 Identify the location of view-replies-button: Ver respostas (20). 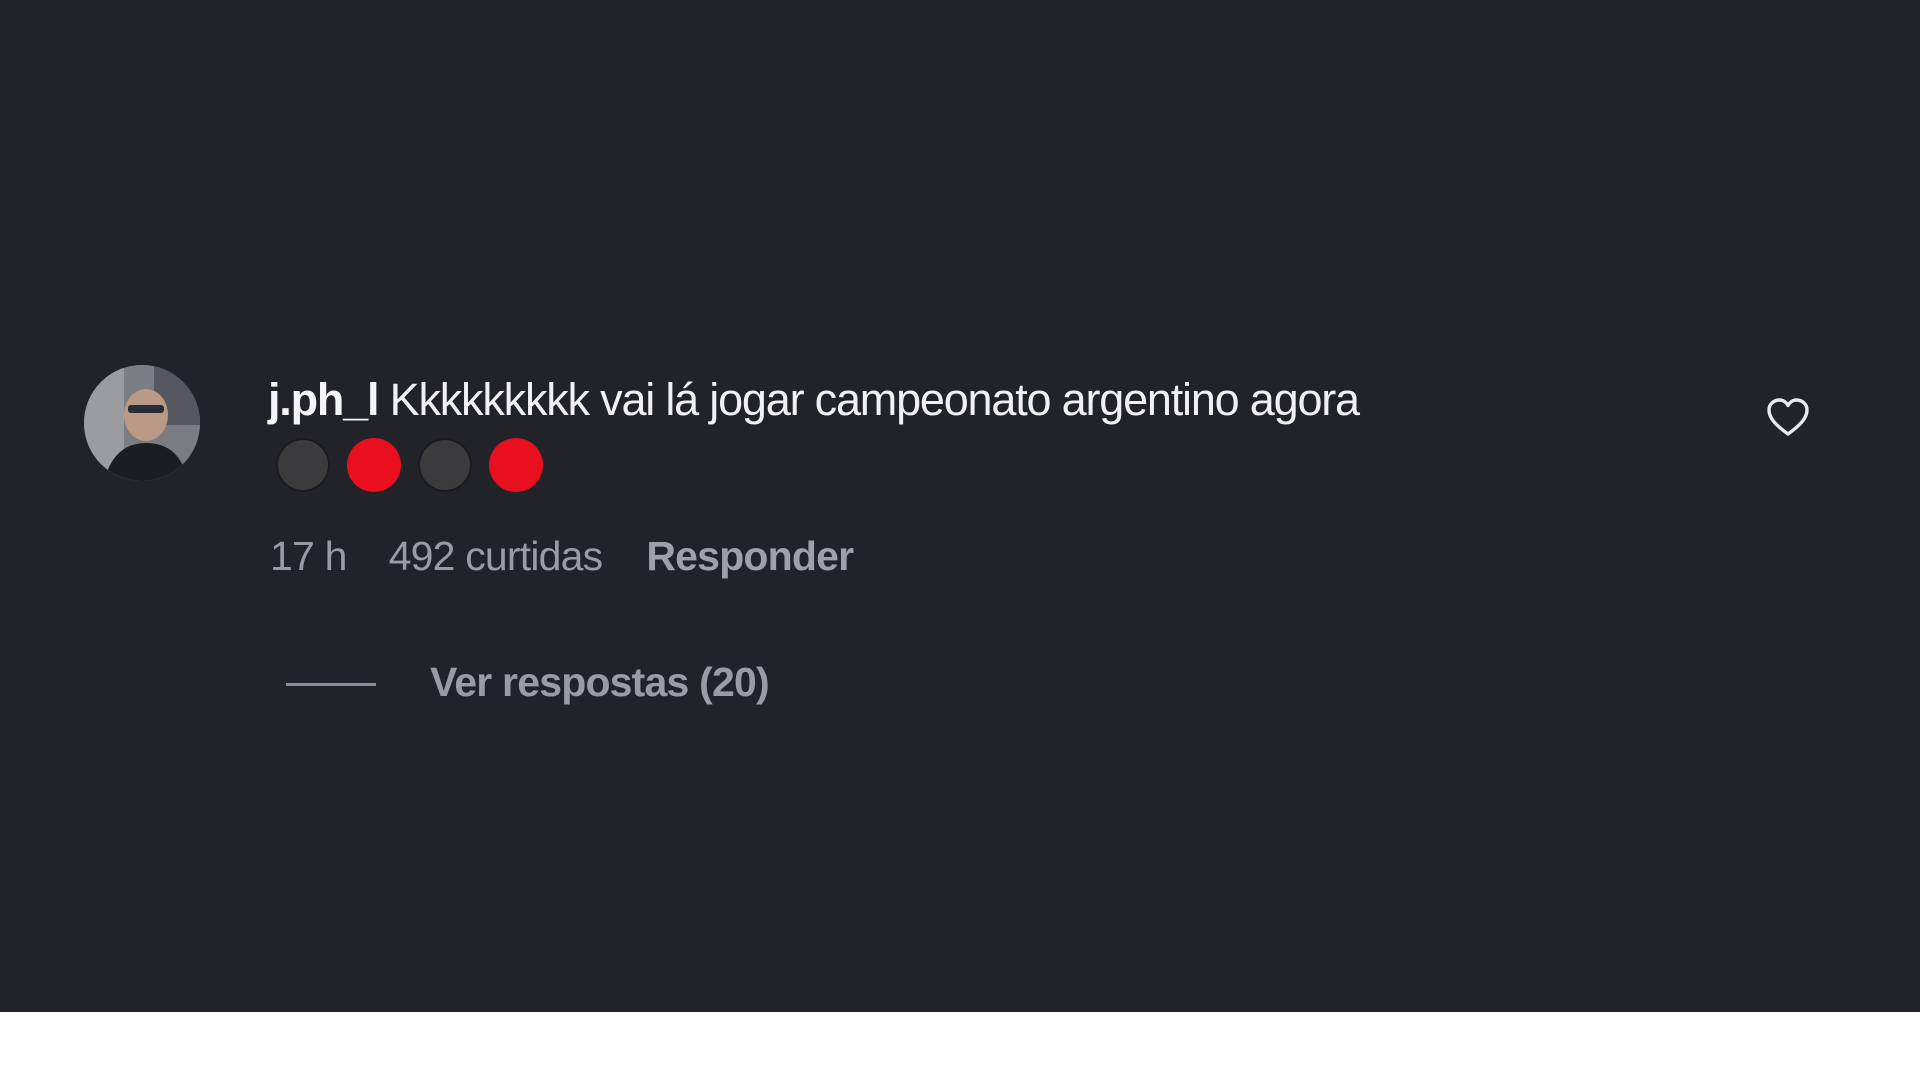
(528, 682).